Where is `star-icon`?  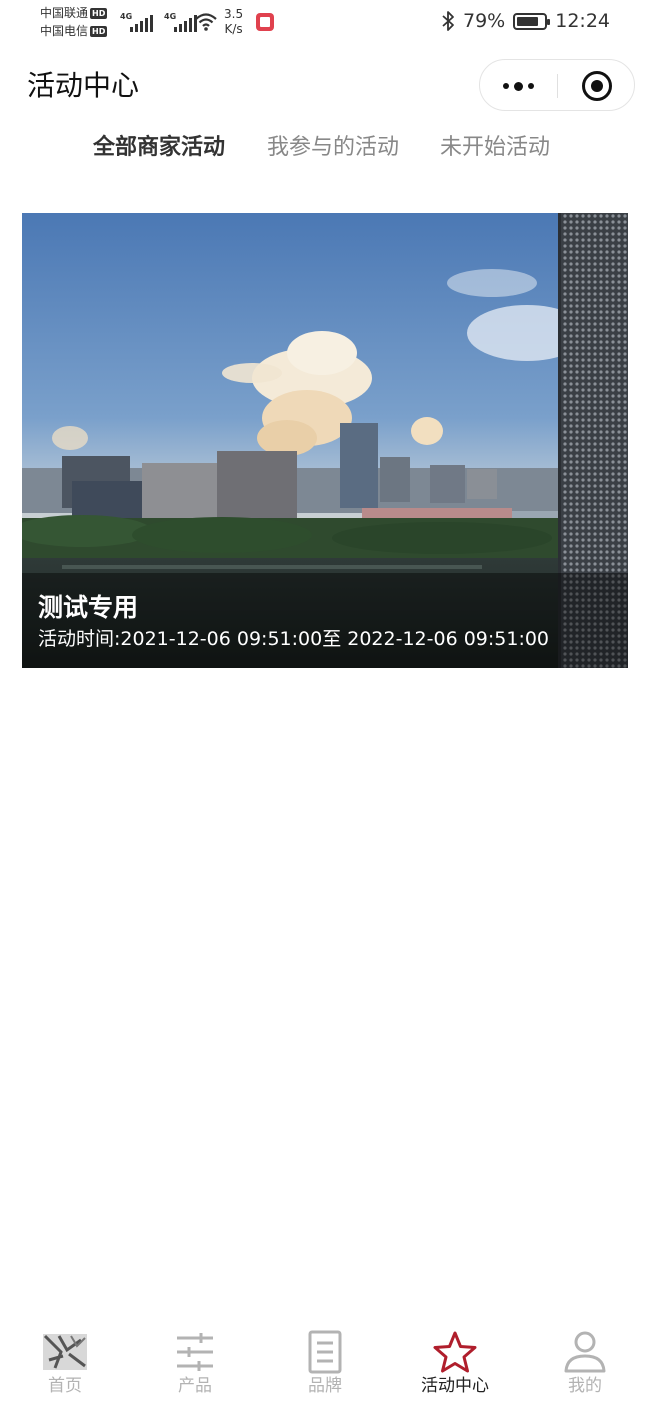 star-icon is located at coordinates (455, 1352).